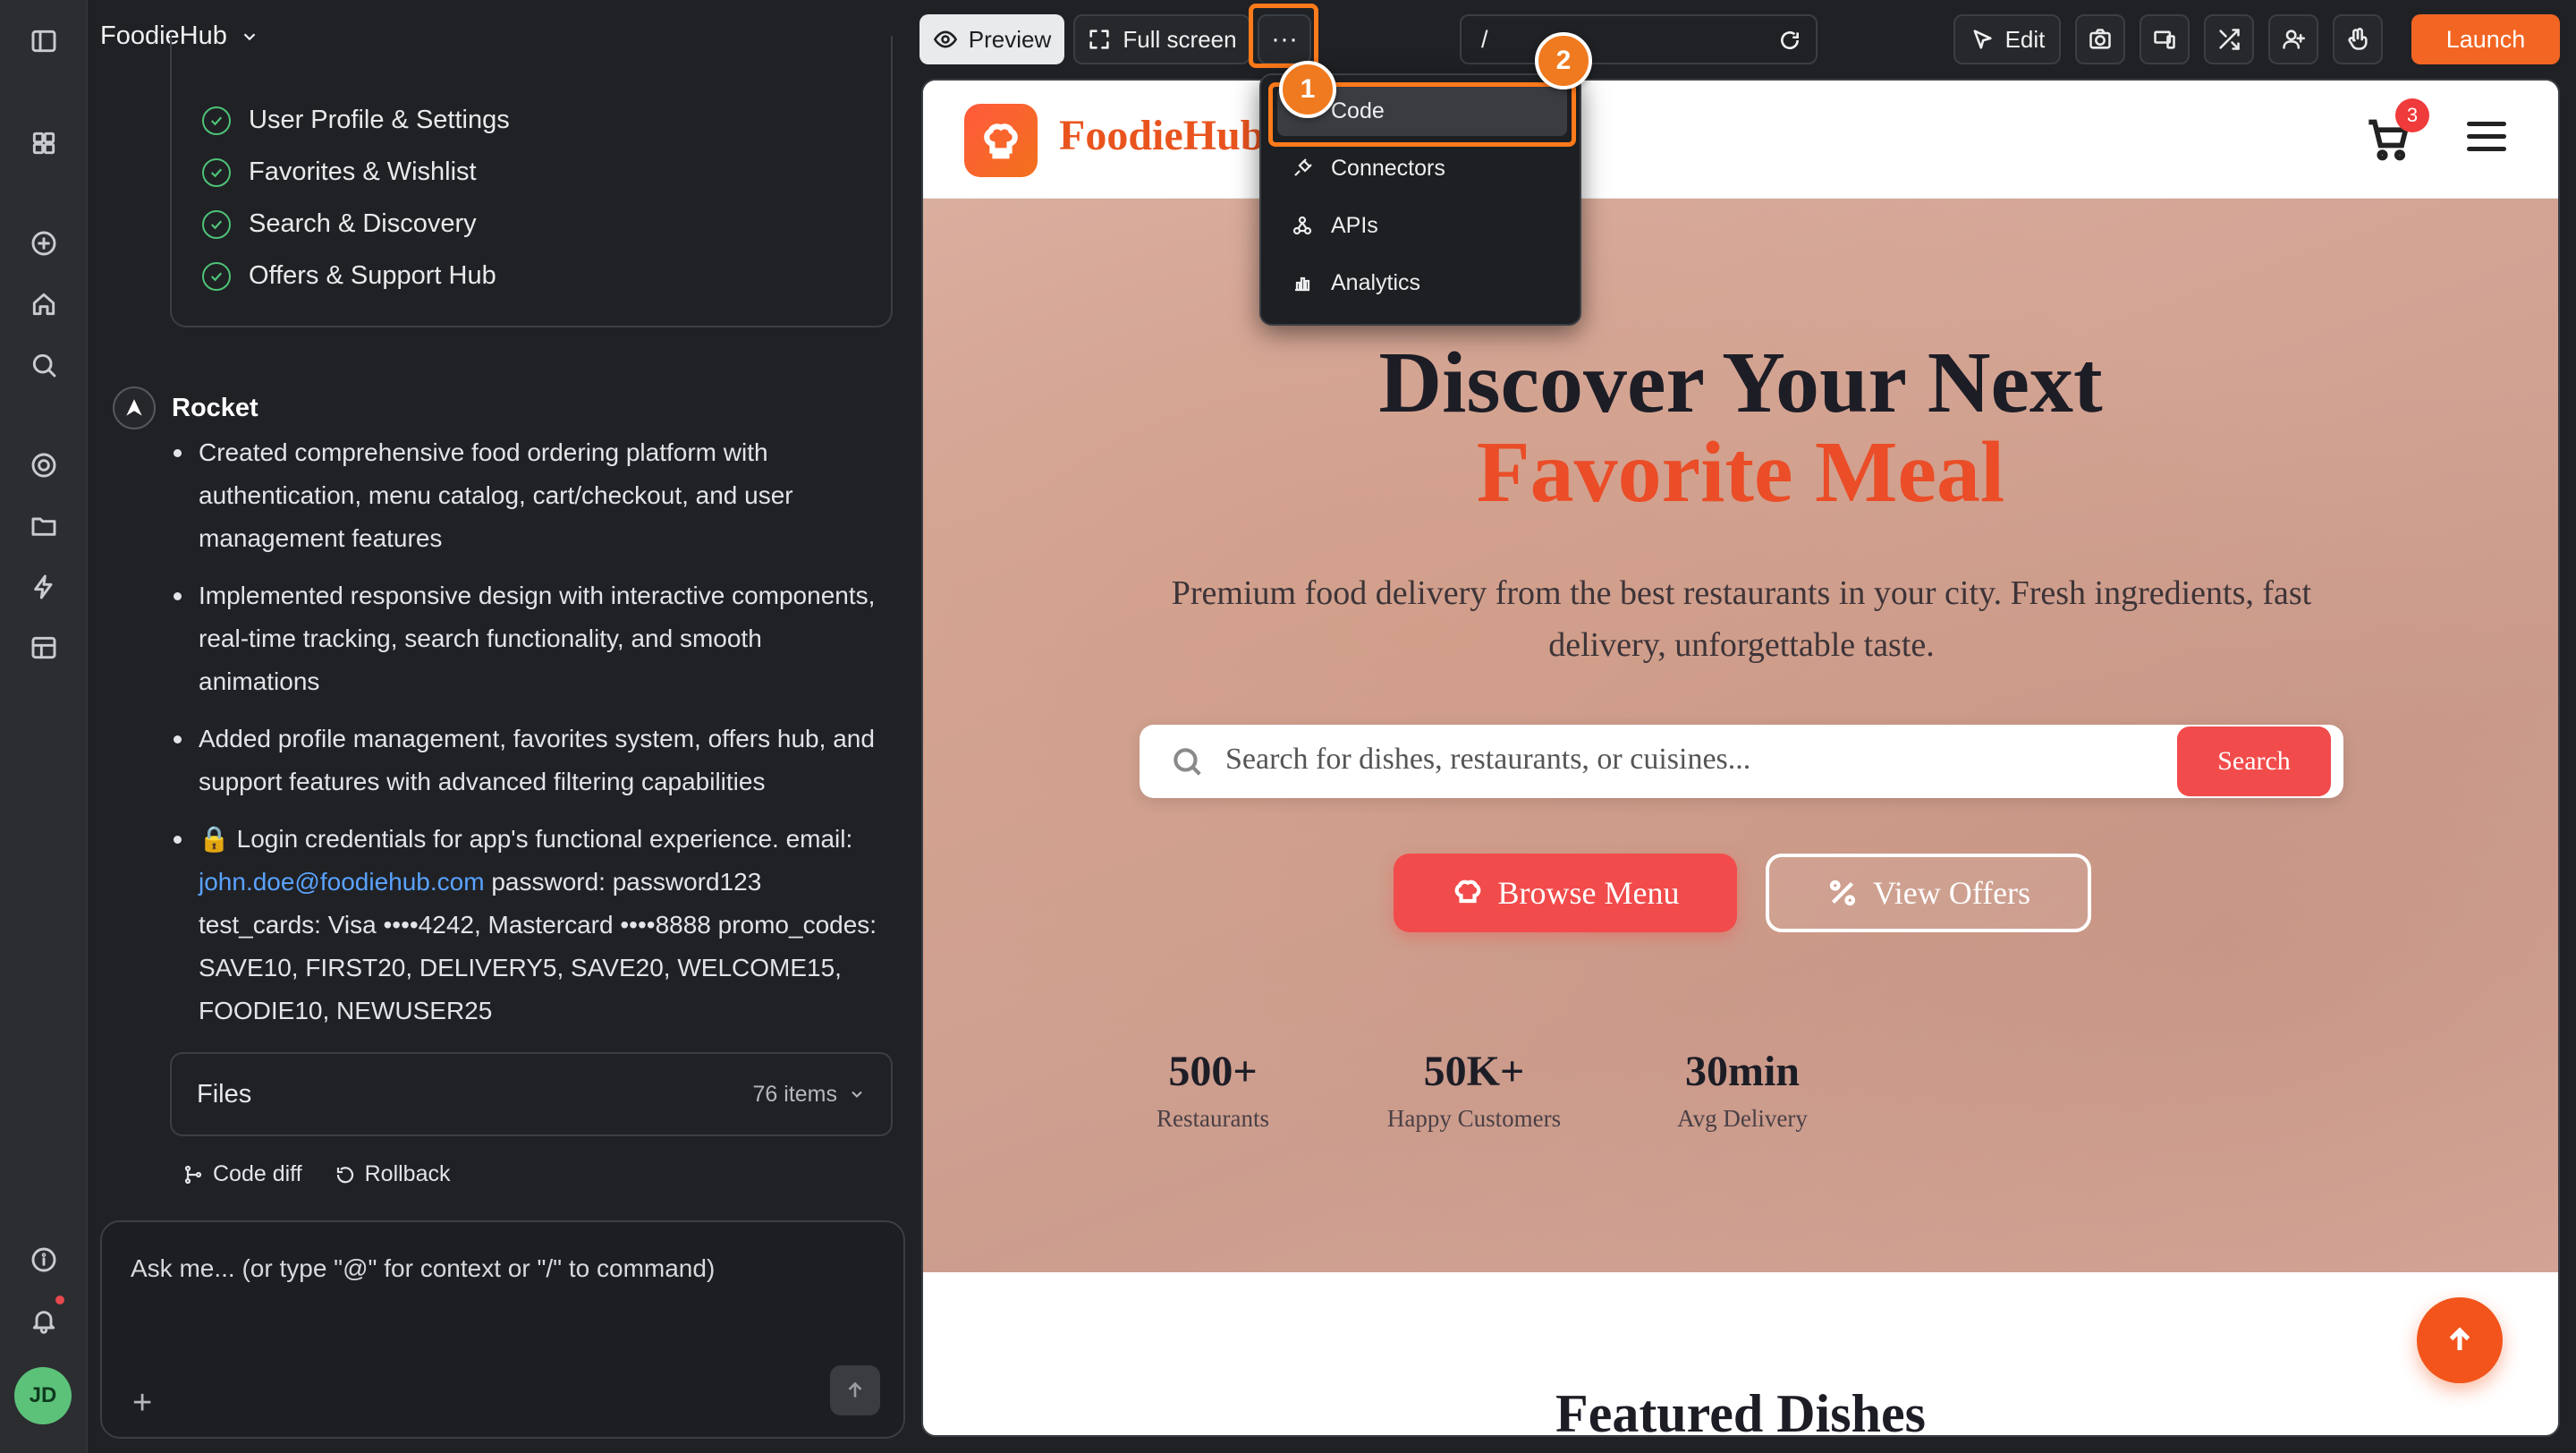  I want to click on pointer-icon, so click(1982, 39).